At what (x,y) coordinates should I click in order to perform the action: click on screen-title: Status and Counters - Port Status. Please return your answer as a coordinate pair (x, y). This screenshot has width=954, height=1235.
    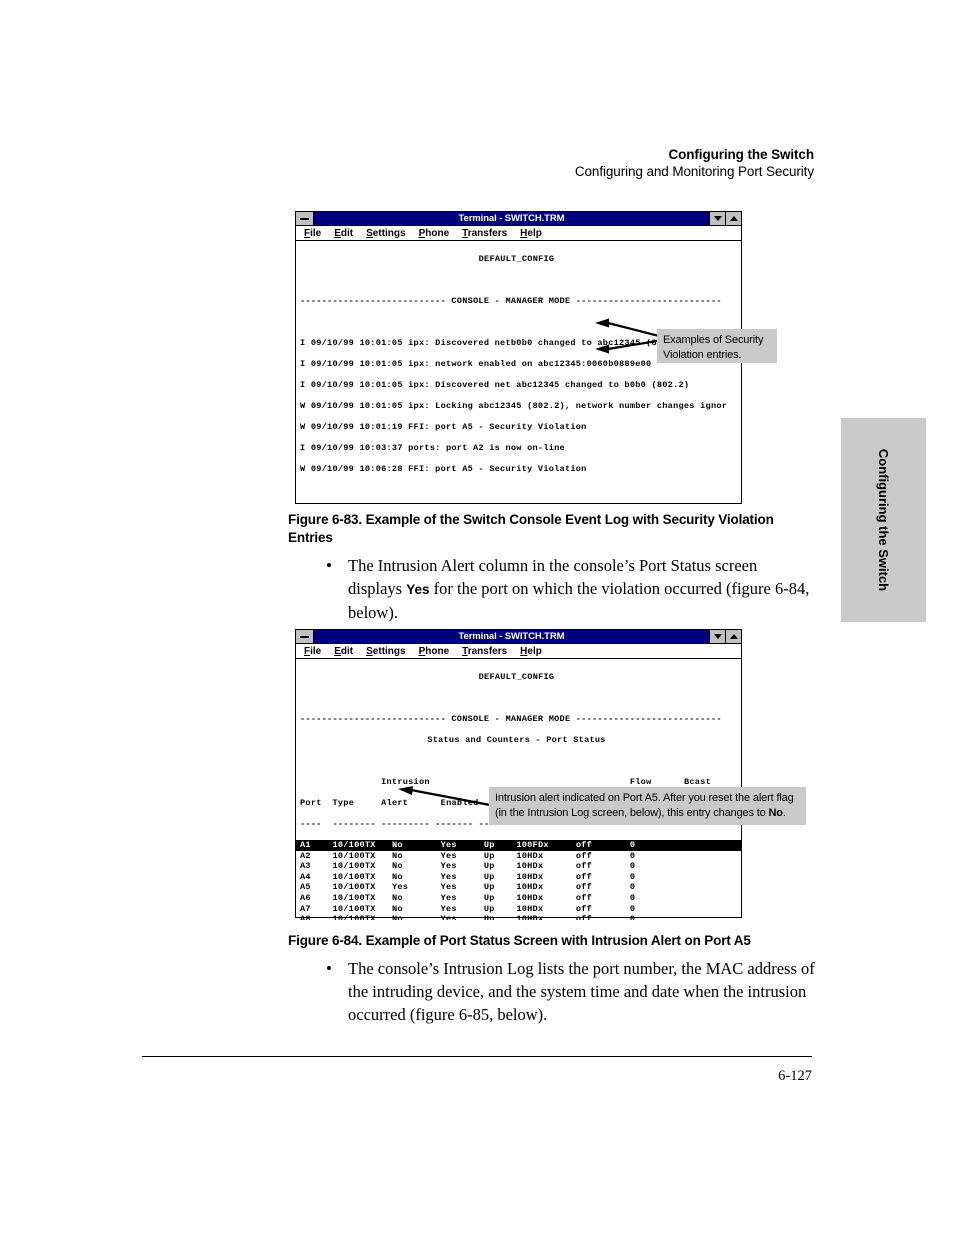
    Looking at the image, I should click on (516, 739).